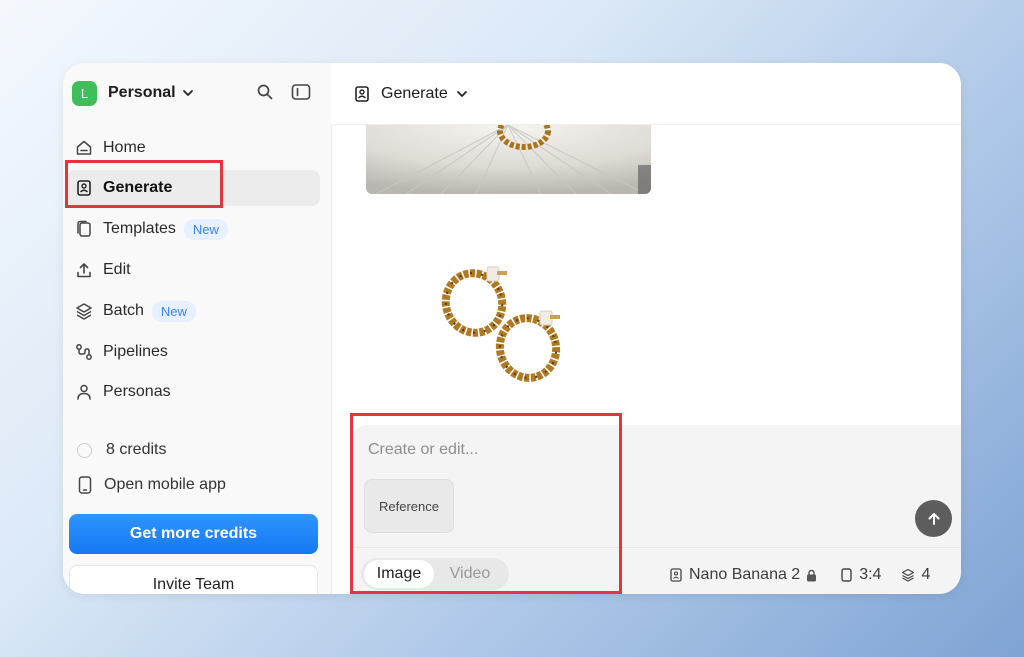 Image resolution: width=1024 pixels, height=657 pixels. What do you see at coordinates (142, 92) in the screenshot?
I see `workspace-name: Personal` at bounding box center [142, 92].